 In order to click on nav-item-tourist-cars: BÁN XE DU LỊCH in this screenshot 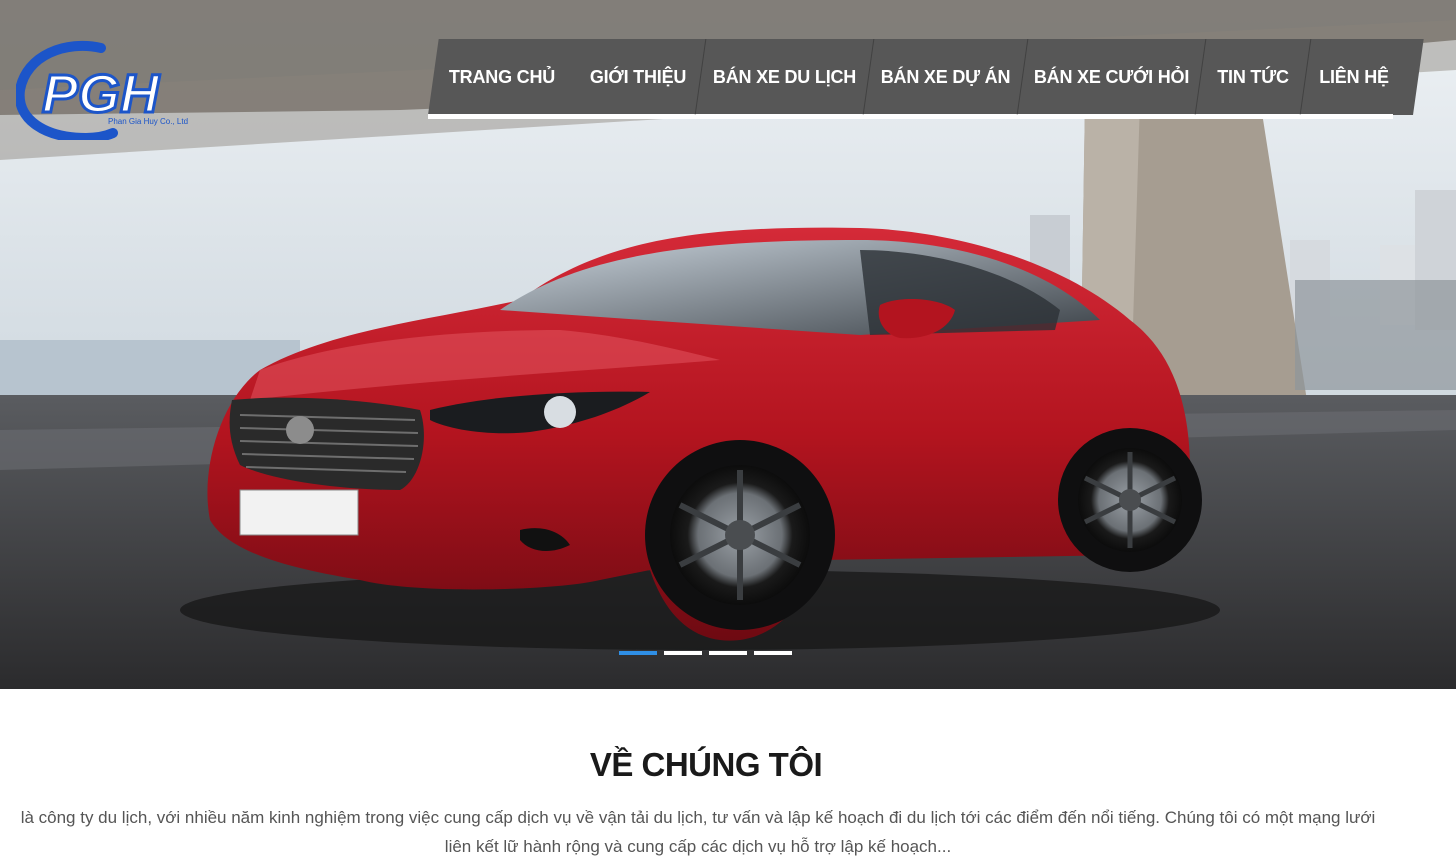, I will do `click(784, 77)`.